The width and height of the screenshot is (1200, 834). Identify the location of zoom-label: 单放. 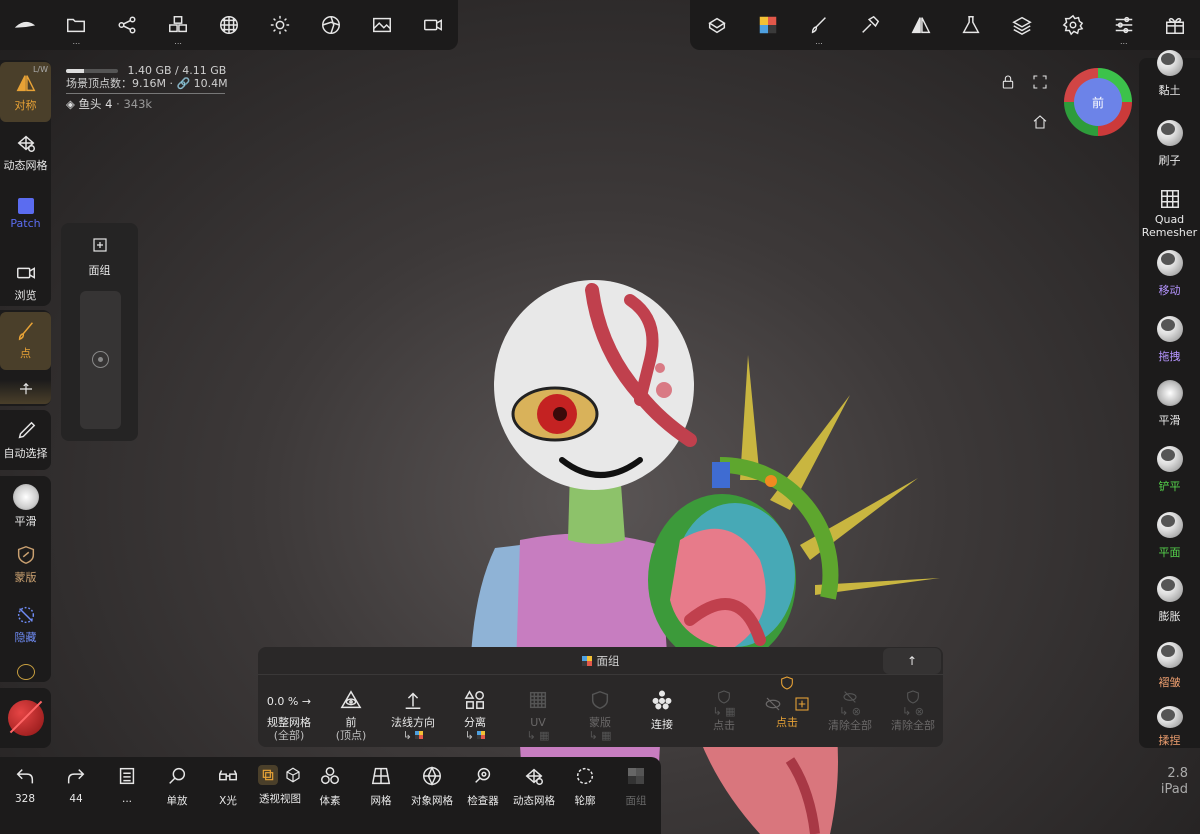
(177, 801).